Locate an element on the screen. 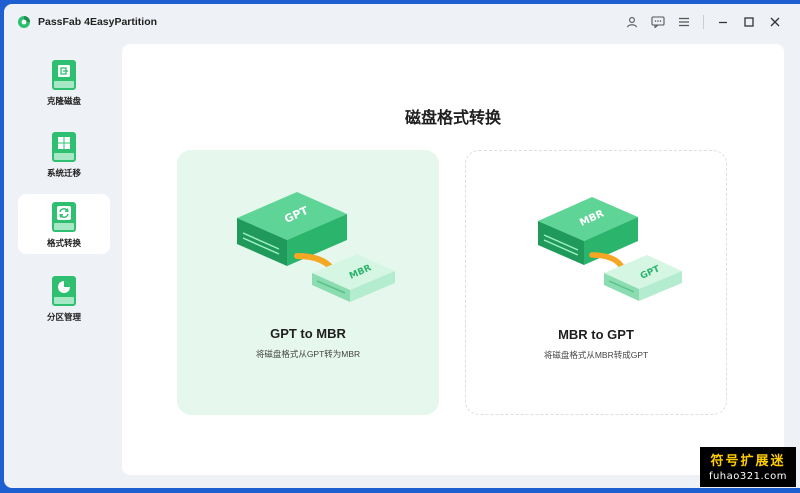  maximize-icon is located at coordinates (749, 22).